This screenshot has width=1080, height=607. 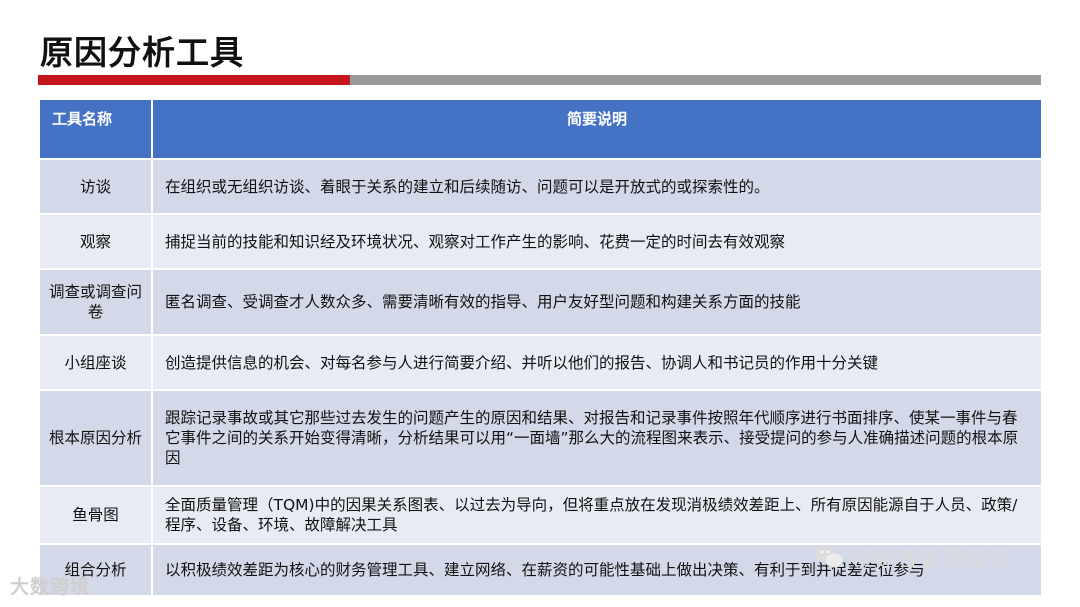 What do you see at coordinates (95, 186) in the screenshot?
I see `tool-name-cell: 访谈` at bounding box center [95, 186].